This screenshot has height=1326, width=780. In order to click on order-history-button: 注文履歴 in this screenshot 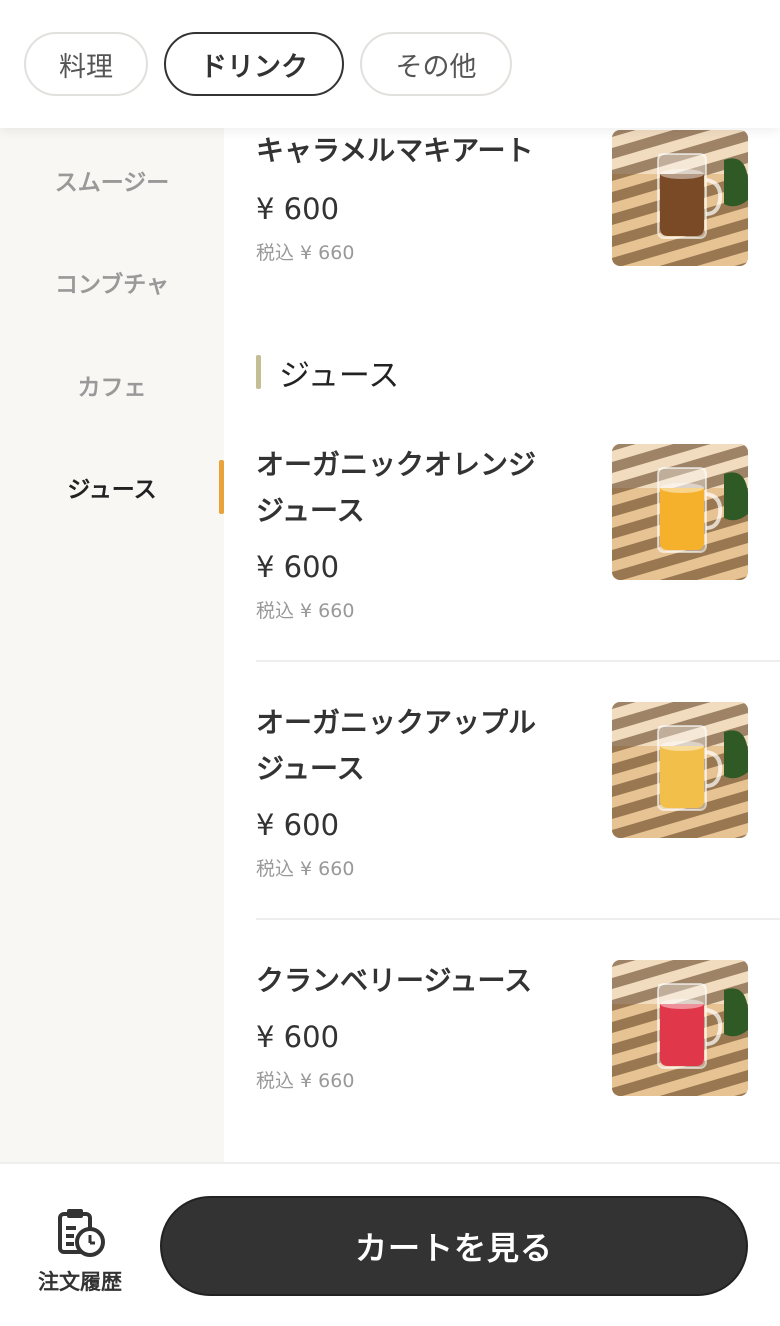, I will do `click(80, 1250)`.